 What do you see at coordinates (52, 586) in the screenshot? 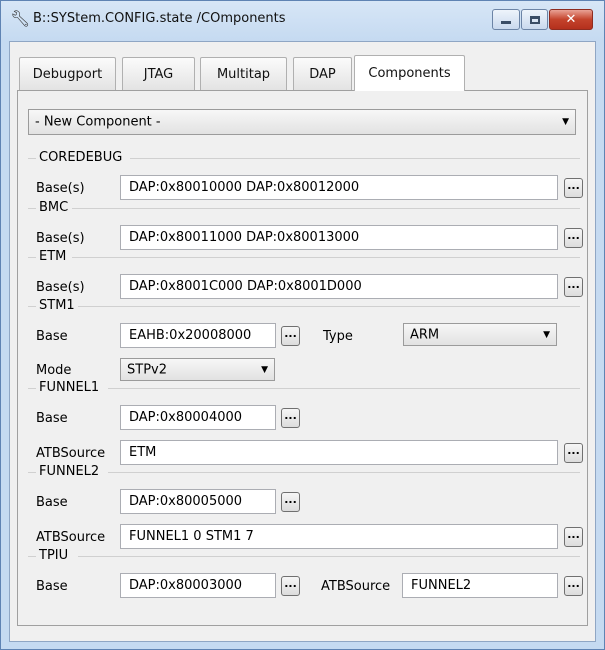
I see `tpiu-base-label: Base` at bounding box center [52, 586].